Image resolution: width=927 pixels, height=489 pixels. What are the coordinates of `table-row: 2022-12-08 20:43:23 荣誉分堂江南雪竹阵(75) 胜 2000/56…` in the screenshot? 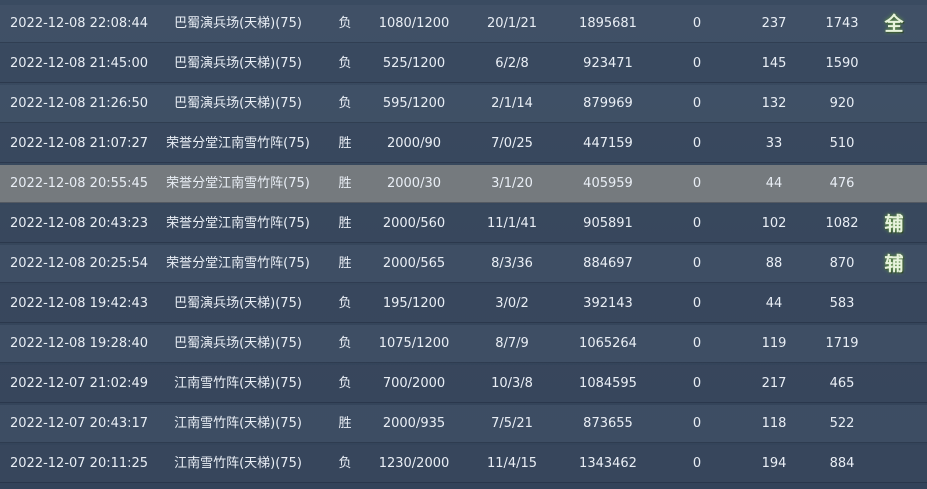 It's located at (463, 224).